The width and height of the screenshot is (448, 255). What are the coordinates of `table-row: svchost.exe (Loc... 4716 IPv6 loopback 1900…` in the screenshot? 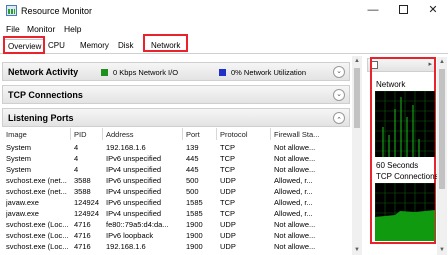 It's located at (176, 235).